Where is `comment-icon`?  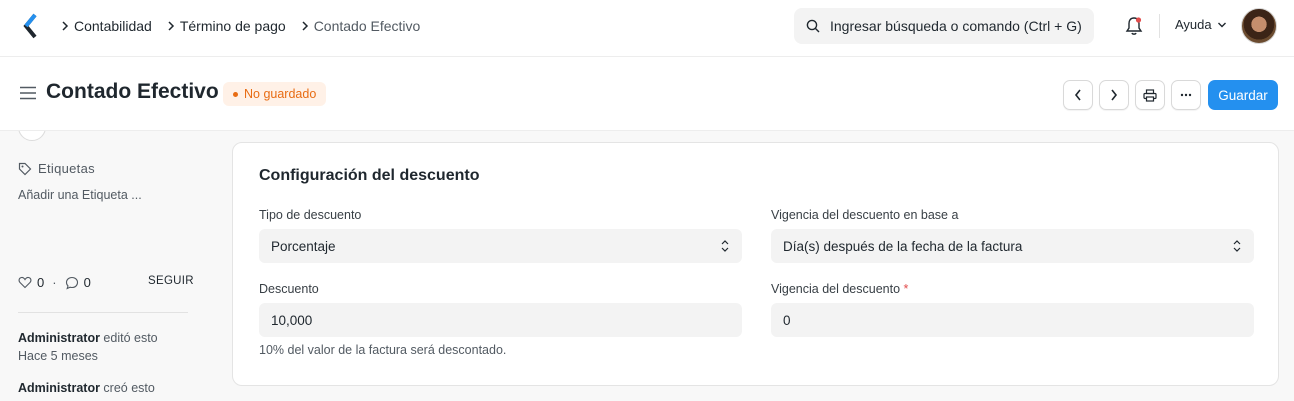
comment-icon is located at coordinates (72, 283).